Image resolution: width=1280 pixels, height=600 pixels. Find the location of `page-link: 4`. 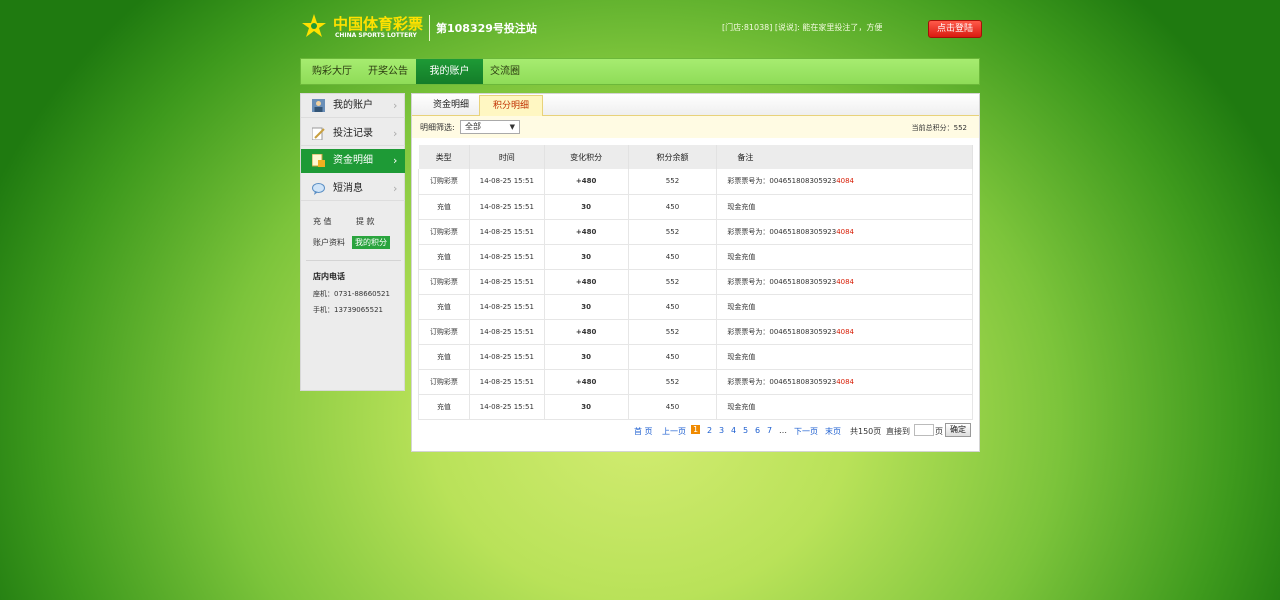

page-link: 4 is located at coordinates (733, 430).